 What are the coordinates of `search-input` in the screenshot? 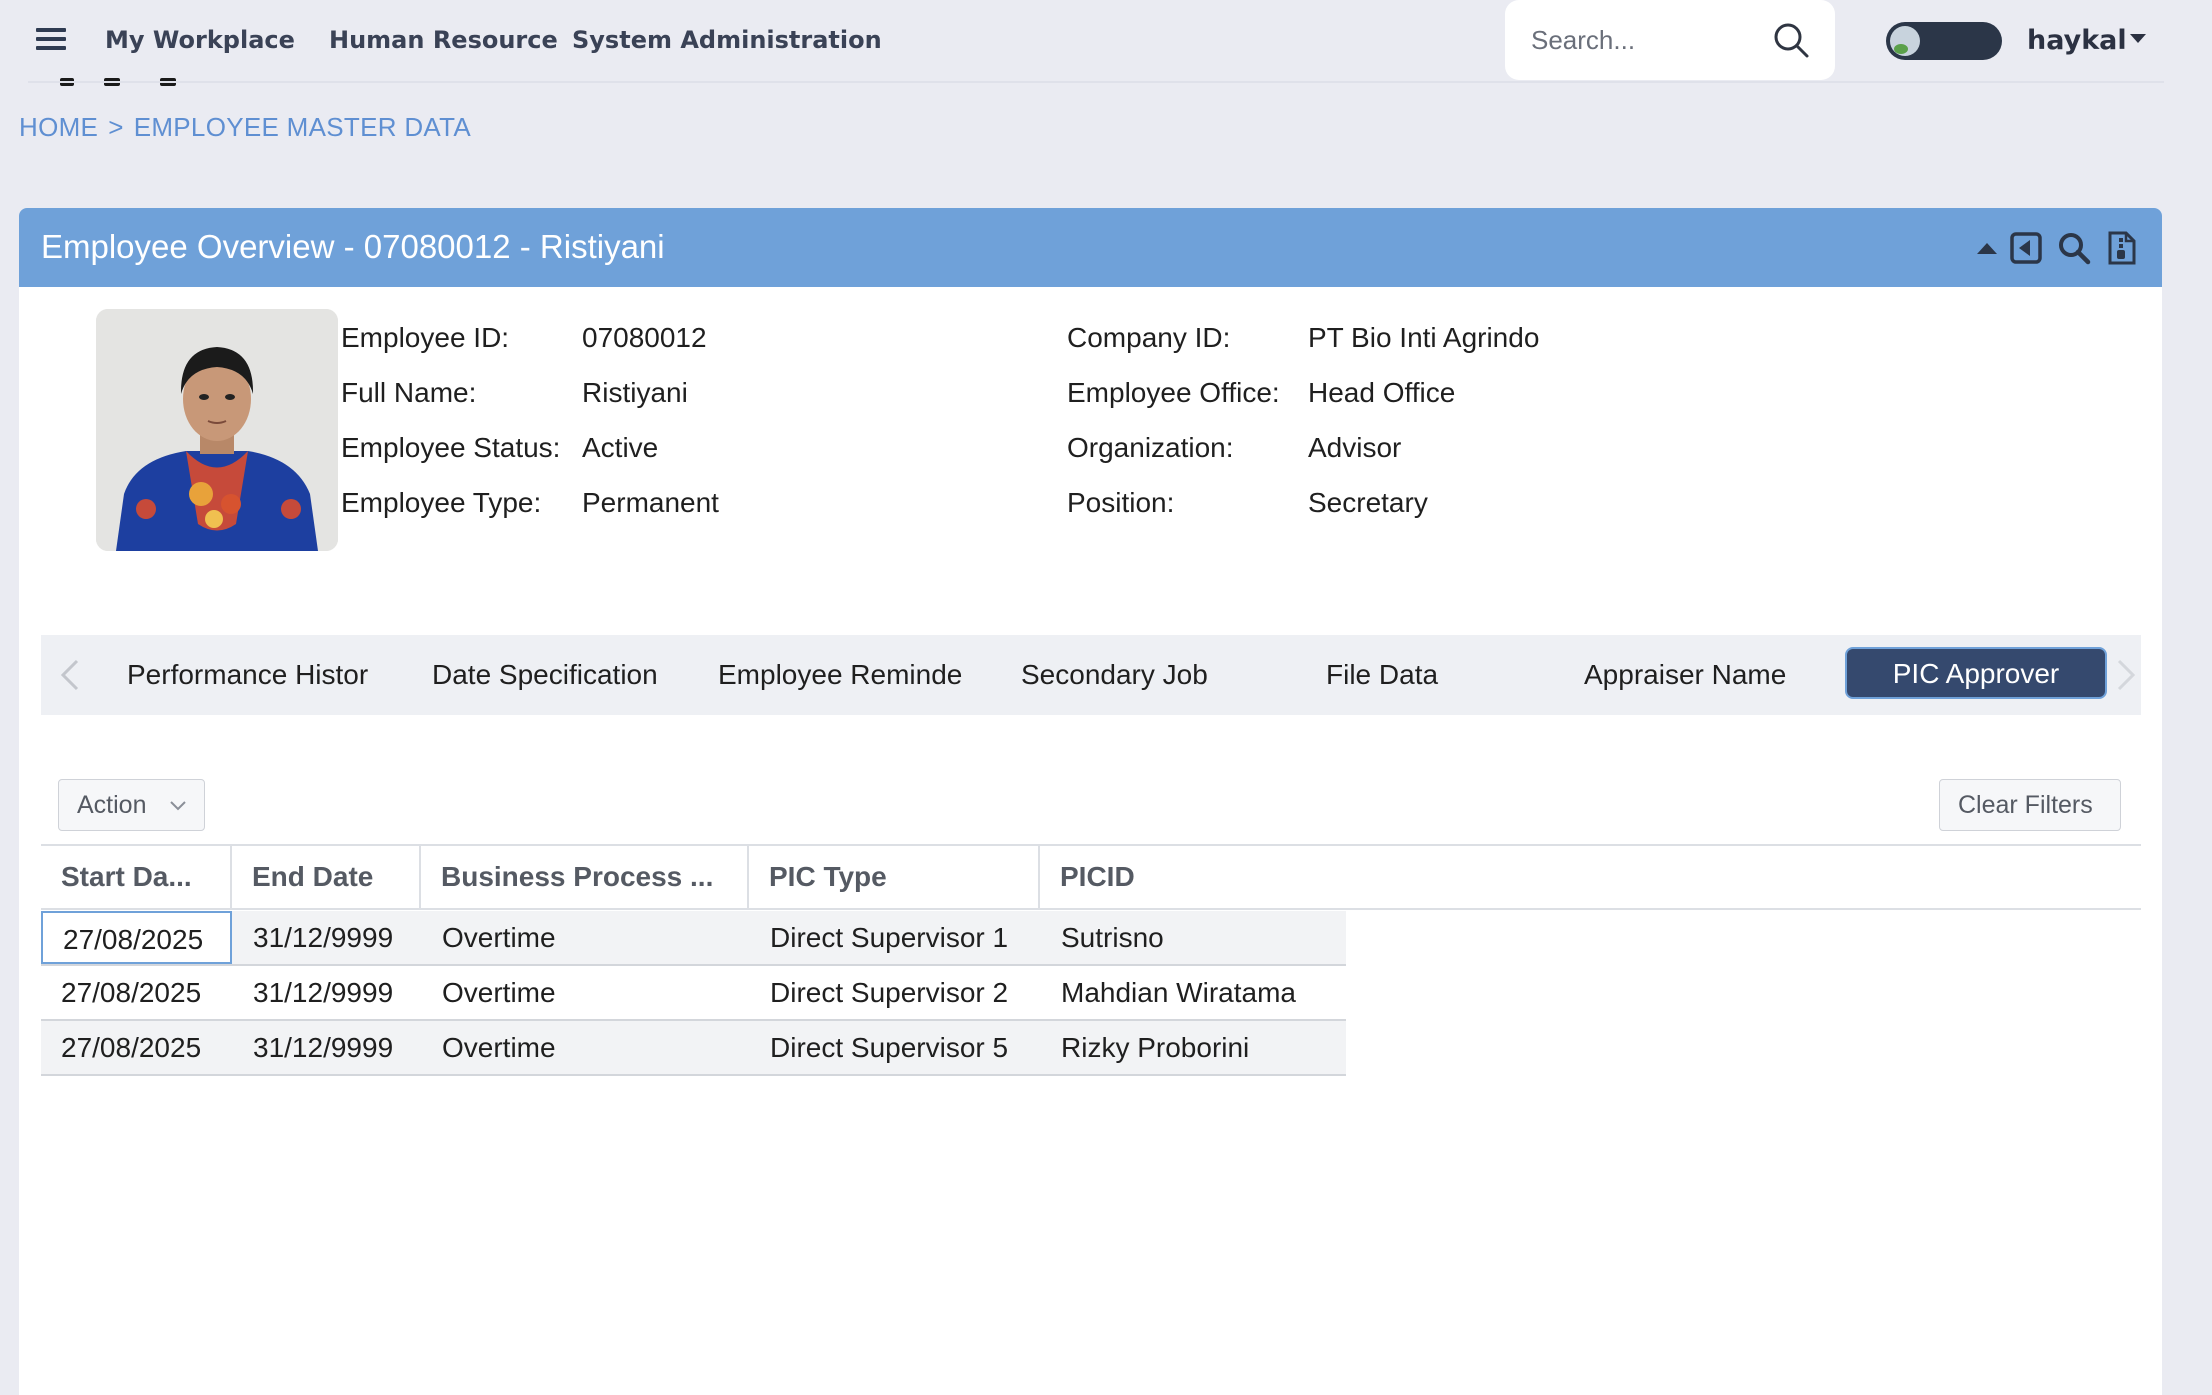 It's located at (1646, 40).